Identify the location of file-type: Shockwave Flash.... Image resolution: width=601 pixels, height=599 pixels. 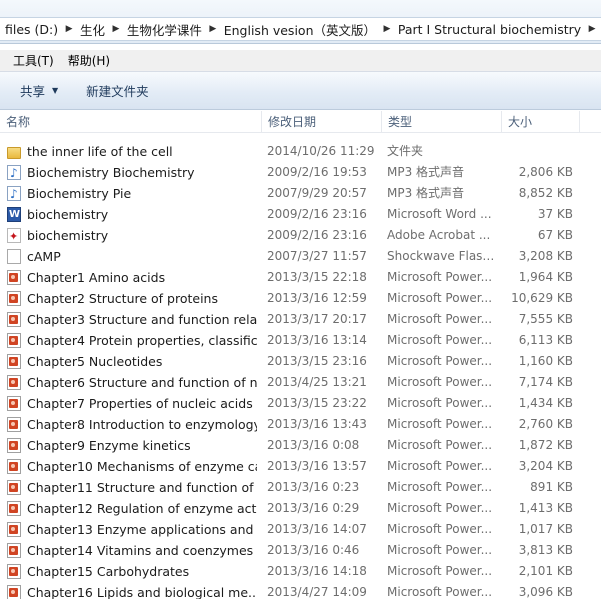
(443, 256).